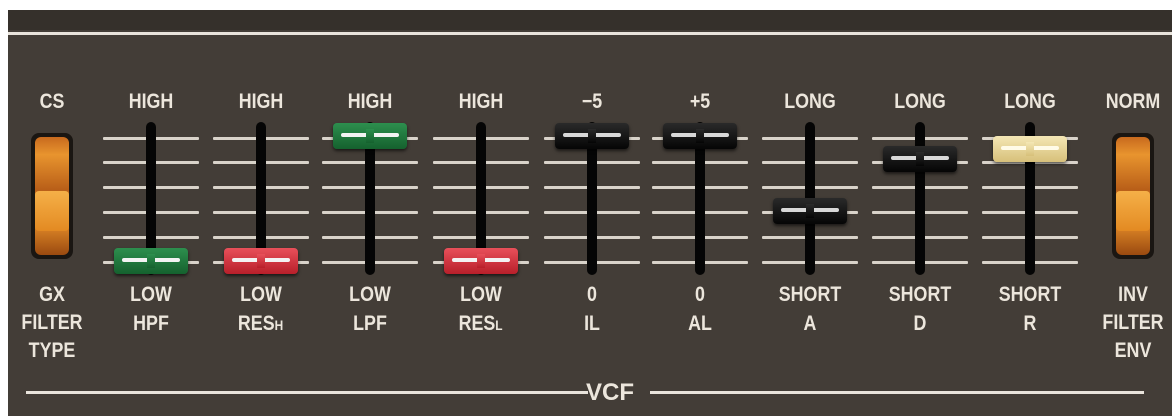 Image resolution: width=1172 pixels, height=416 pixels. I want to click on slider-il-knob, so click(592, 136).